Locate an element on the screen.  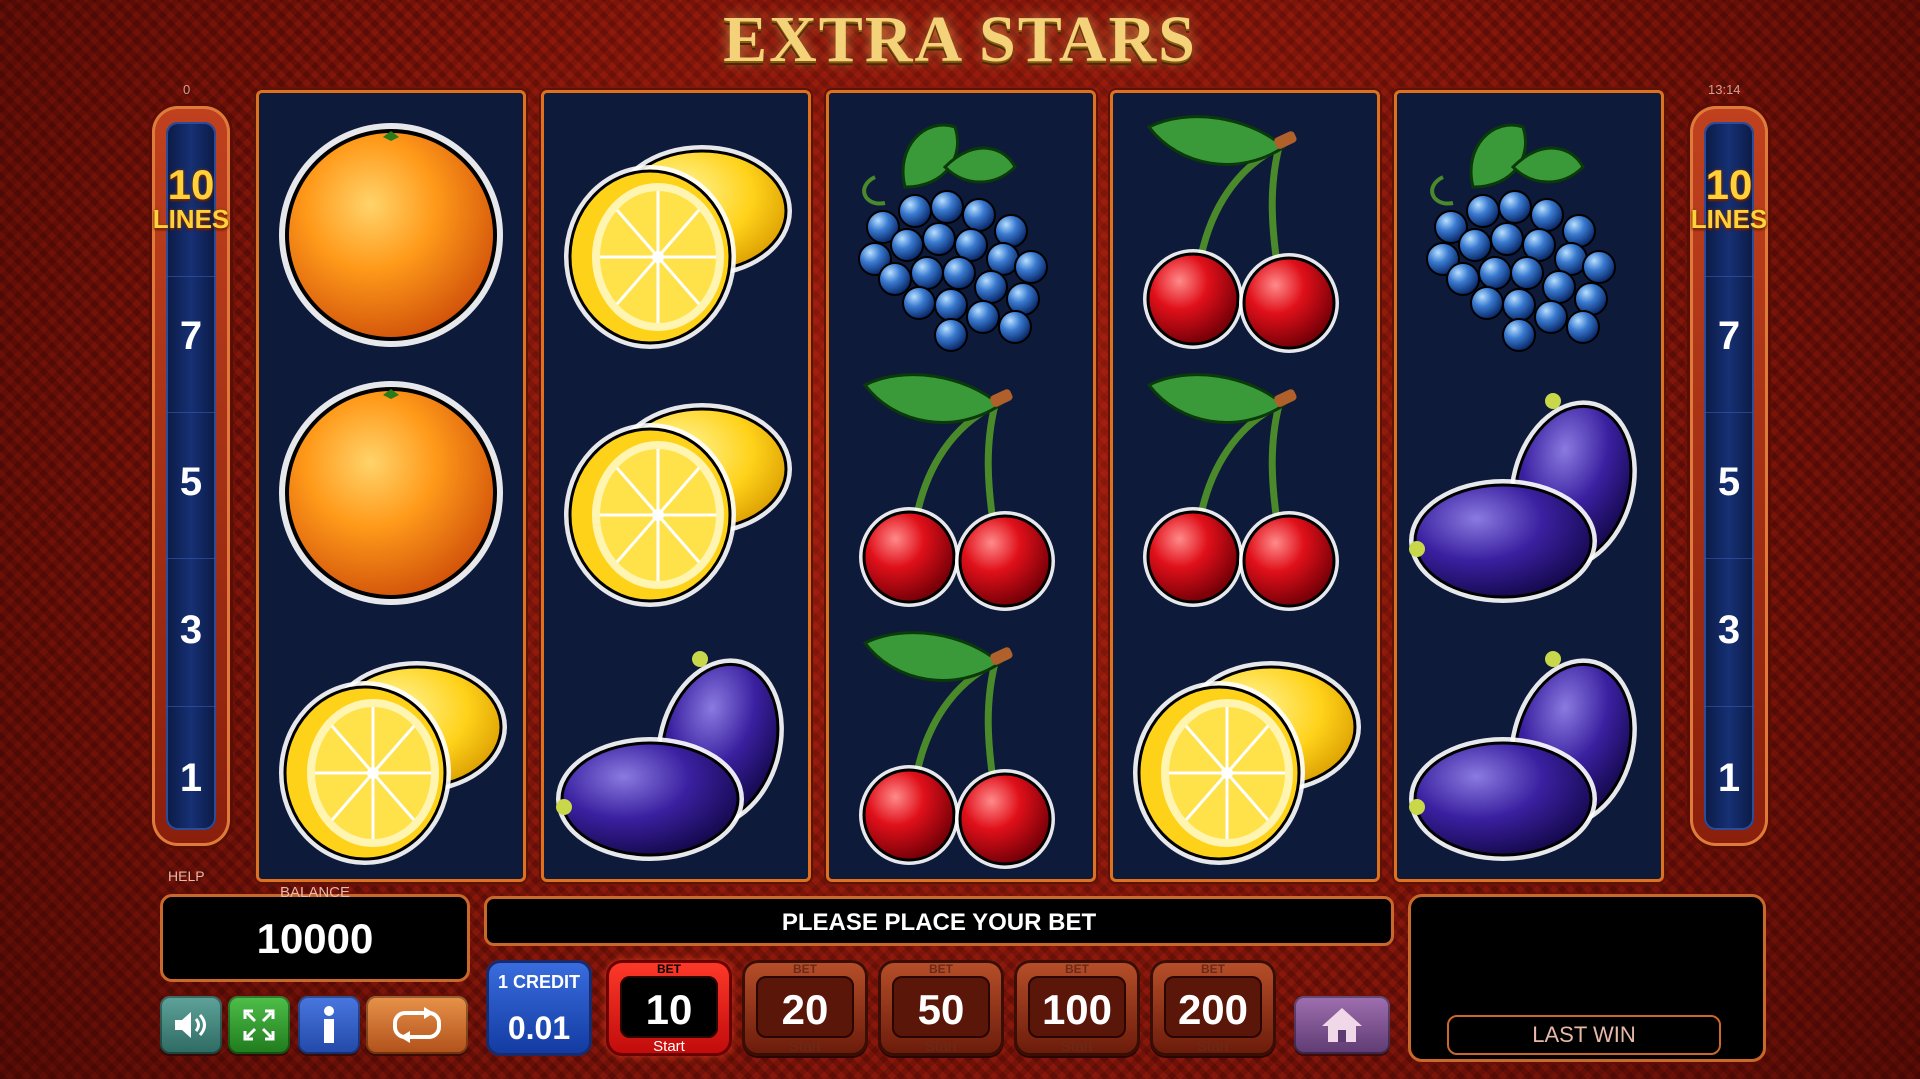
balance-value: 10000 is located at coordinates (315, 938).